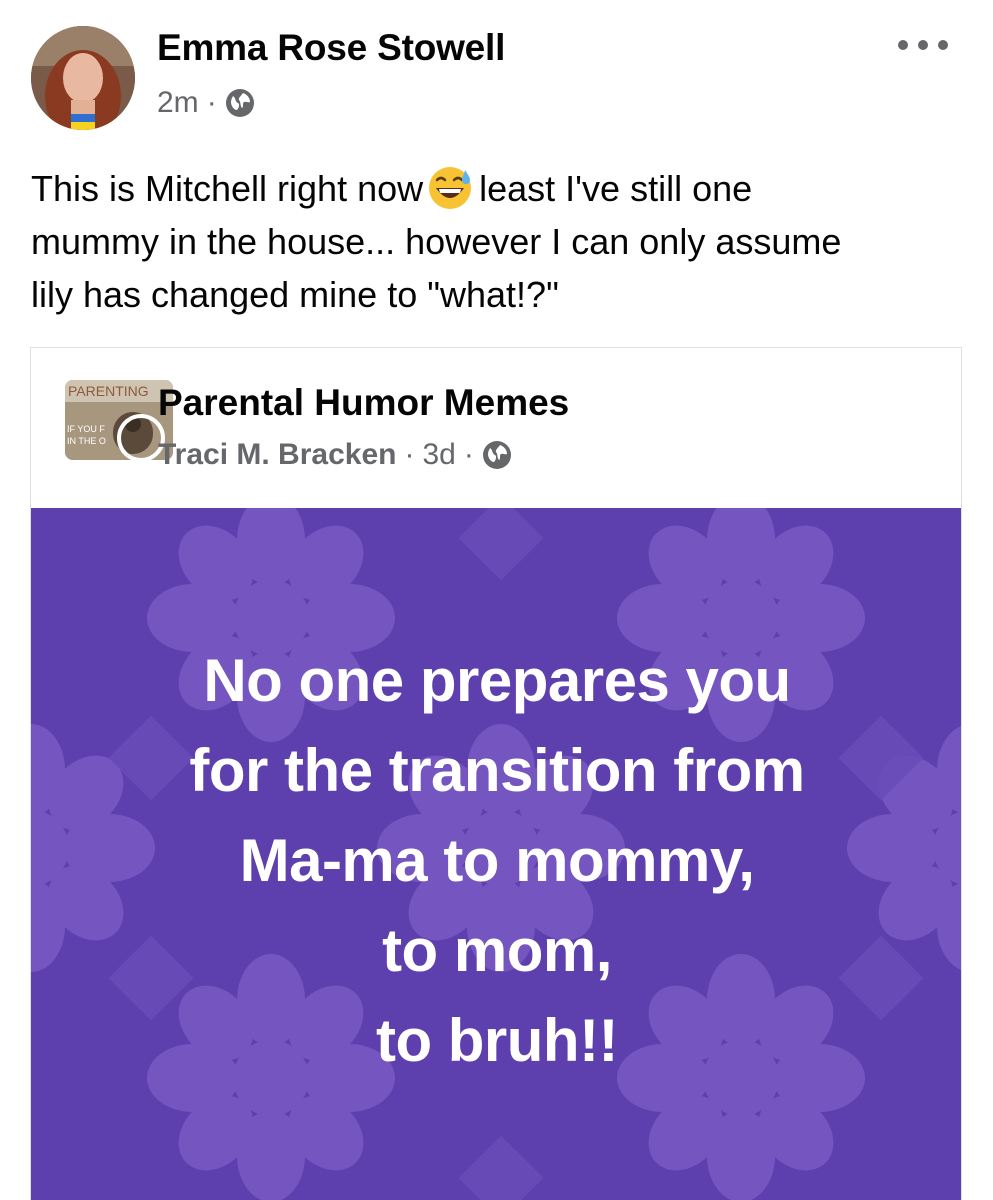 The height and width of the screenshot is (1200, 993). I want to click on group-avatar-caption-1: IF YOU F, so click(86, 429).